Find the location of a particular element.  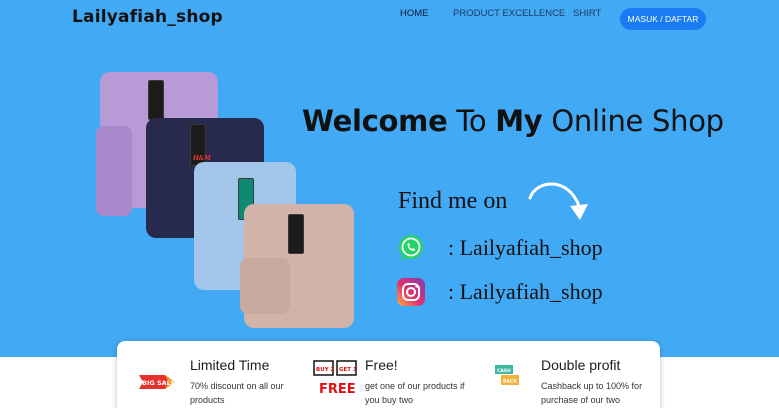

instagram-handle: : Lailyafiah_shop is located at coordinates (525, 291).